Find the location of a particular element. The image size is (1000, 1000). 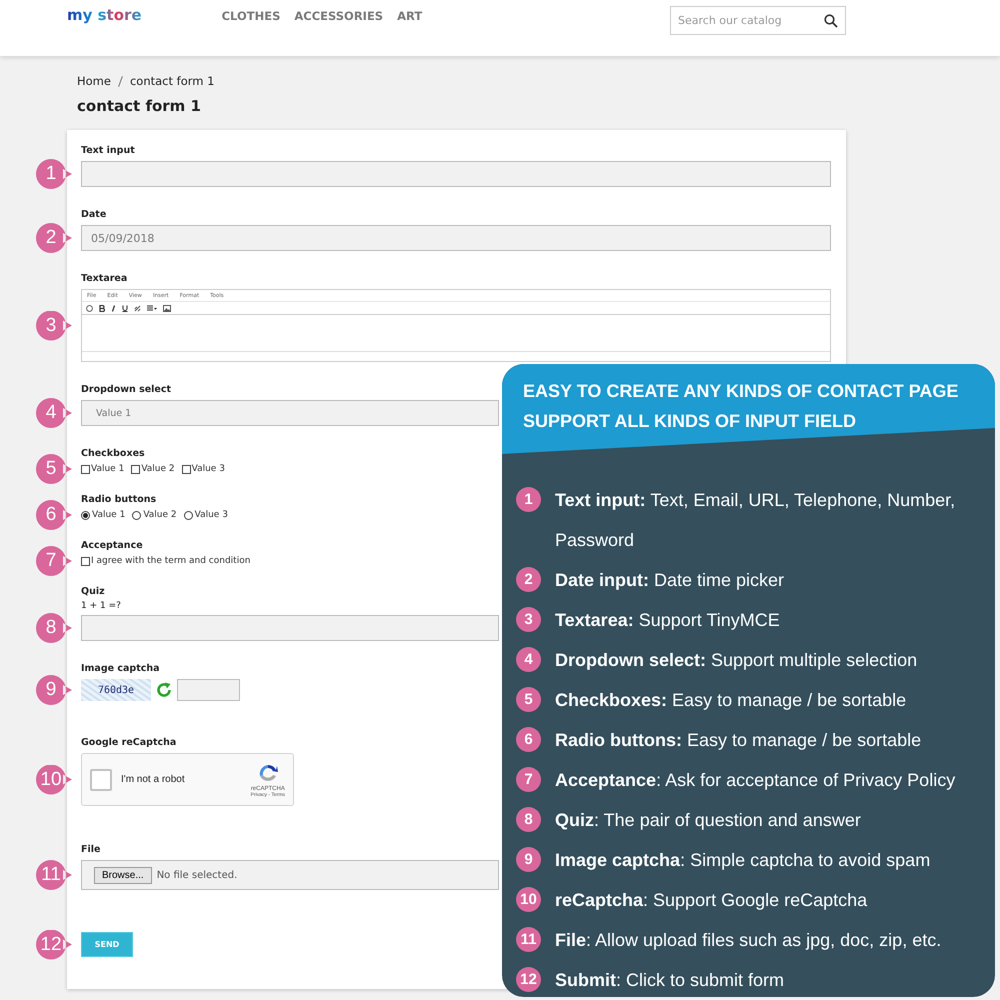

number-badge: 10 is located at coordinates (528, 899).